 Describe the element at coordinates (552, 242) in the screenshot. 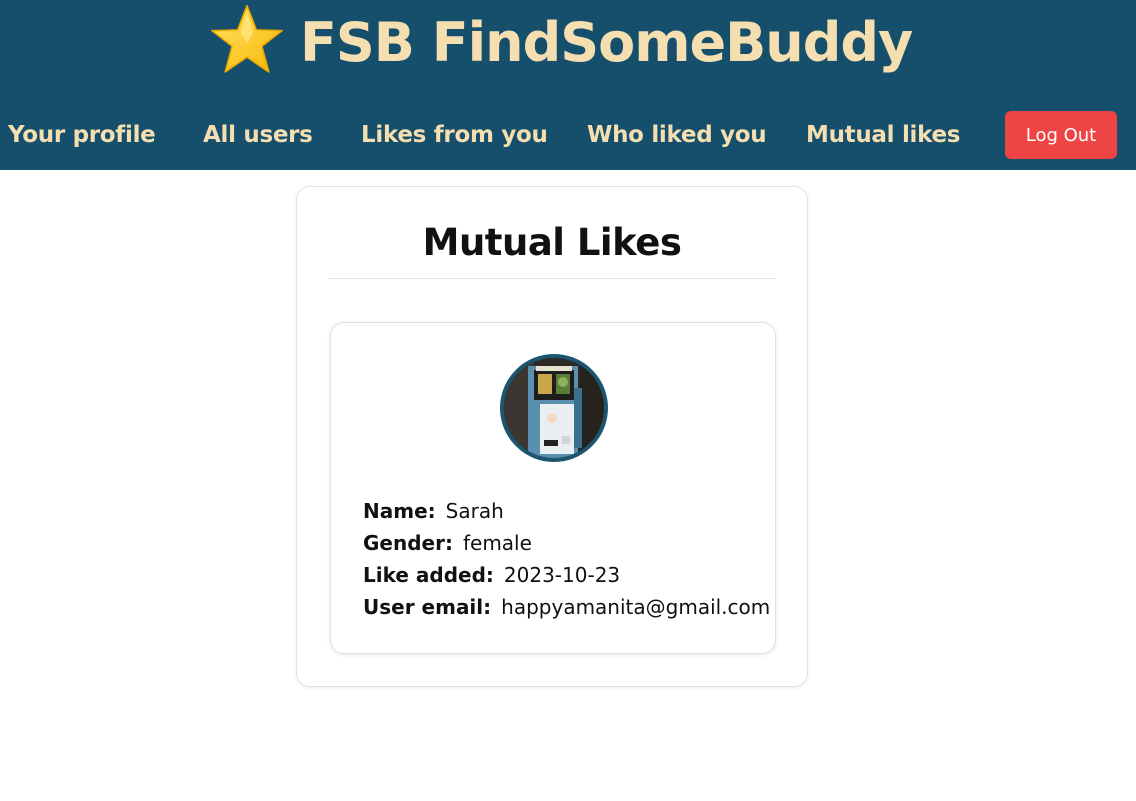

I see `page-title: Mutual Likes` at that location.